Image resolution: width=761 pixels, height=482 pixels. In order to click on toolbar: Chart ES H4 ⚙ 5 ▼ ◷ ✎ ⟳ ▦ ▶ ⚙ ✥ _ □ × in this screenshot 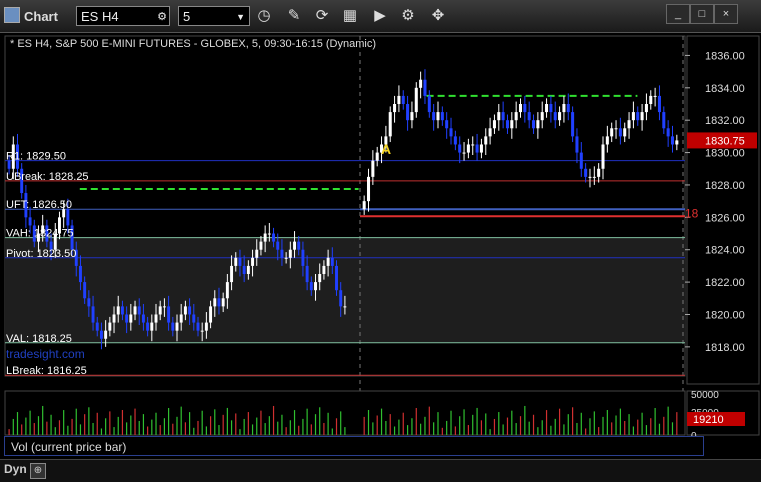, I will do `click(380, 16)`.